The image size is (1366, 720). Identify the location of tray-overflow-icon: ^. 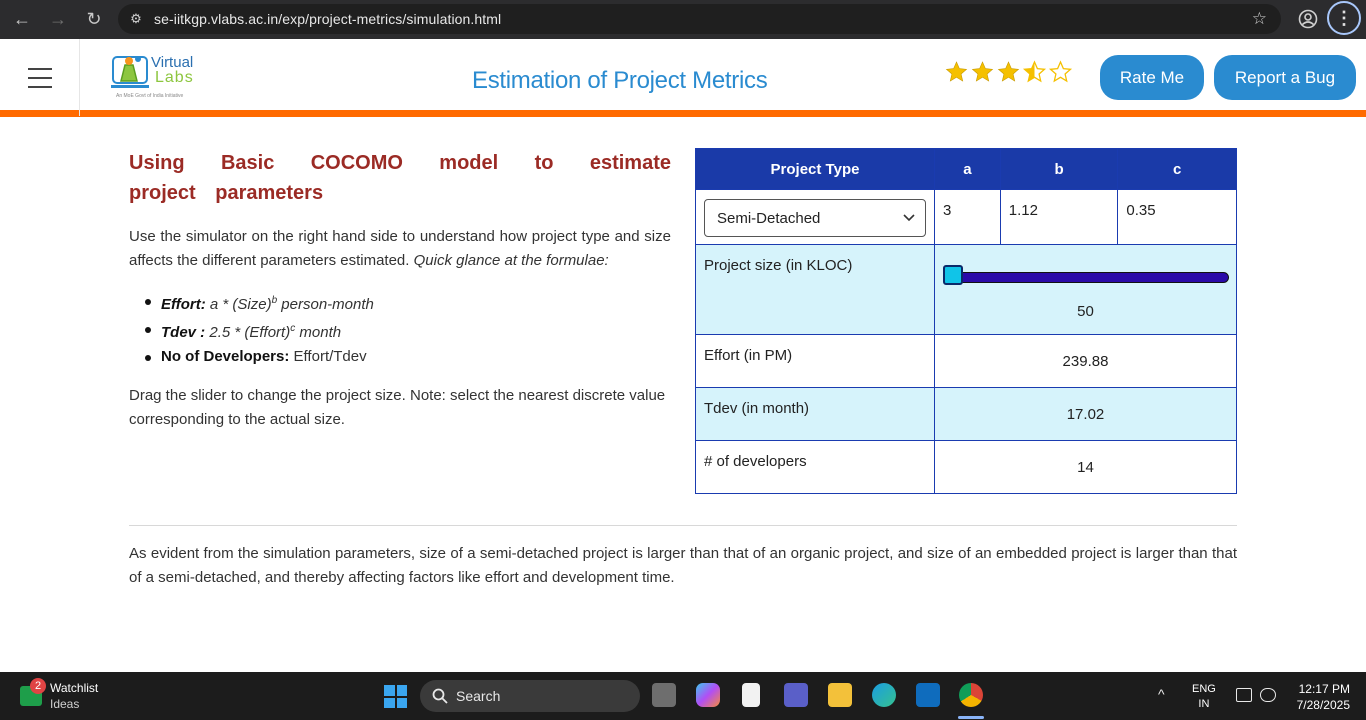
(1161, 694).